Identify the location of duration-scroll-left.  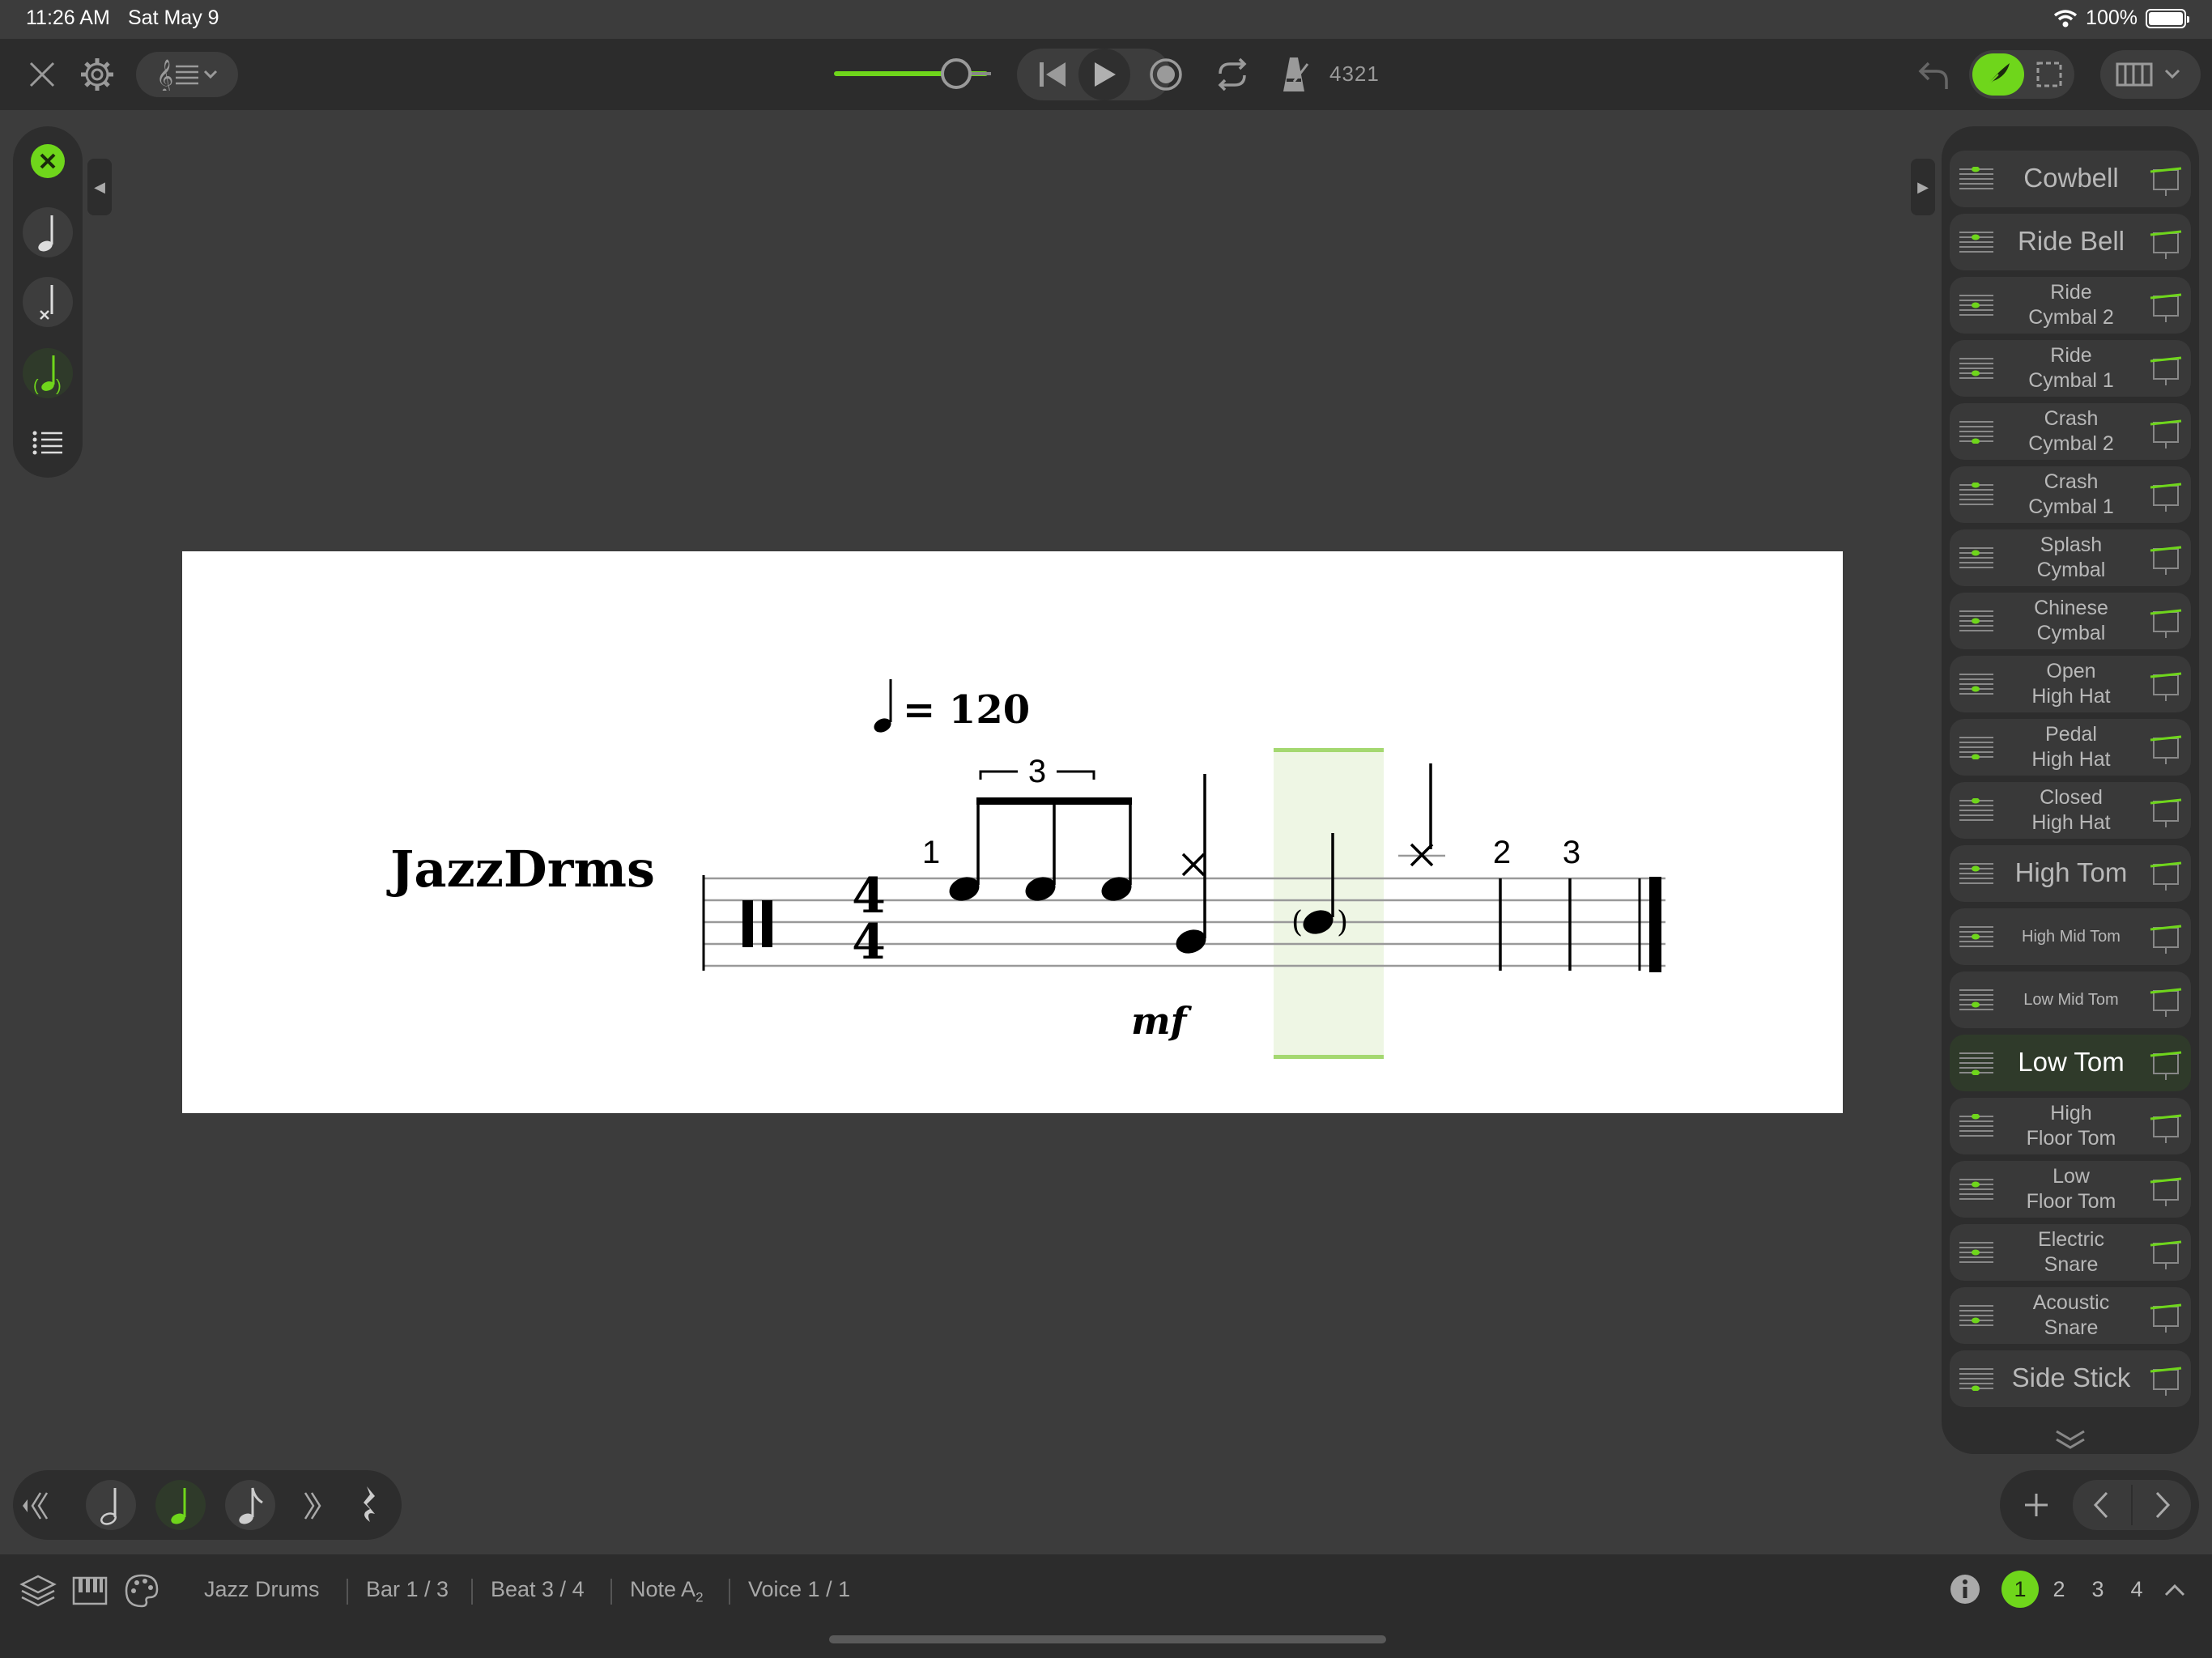
(35, 1506).